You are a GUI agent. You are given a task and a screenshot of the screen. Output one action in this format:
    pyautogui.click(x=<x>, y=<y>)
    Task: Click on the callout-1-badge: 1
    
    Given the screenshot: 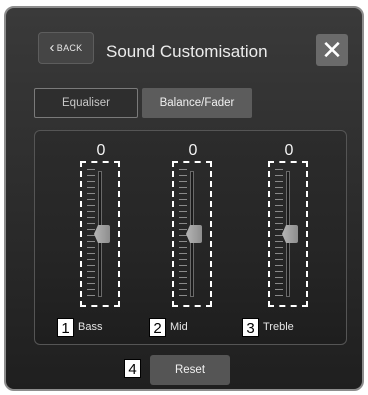 What is the action you would take?
    pyautogui.click(x=65, y=327)
    